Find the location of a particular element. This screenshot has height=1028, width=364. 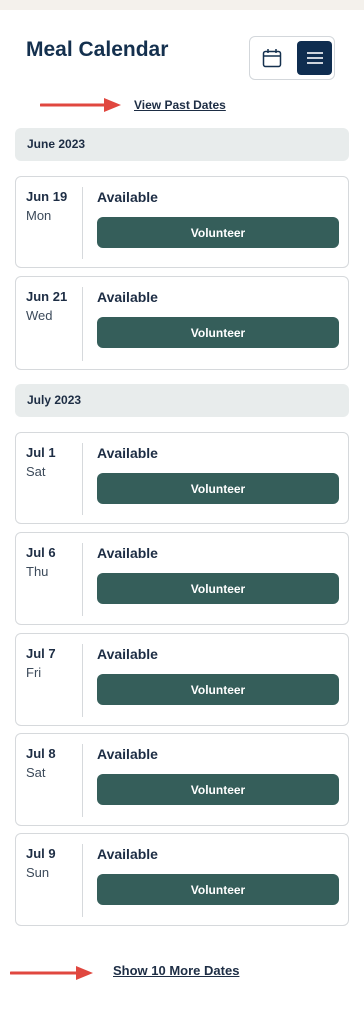

card-date: Jun 19 is located at coordinates (47, 196).